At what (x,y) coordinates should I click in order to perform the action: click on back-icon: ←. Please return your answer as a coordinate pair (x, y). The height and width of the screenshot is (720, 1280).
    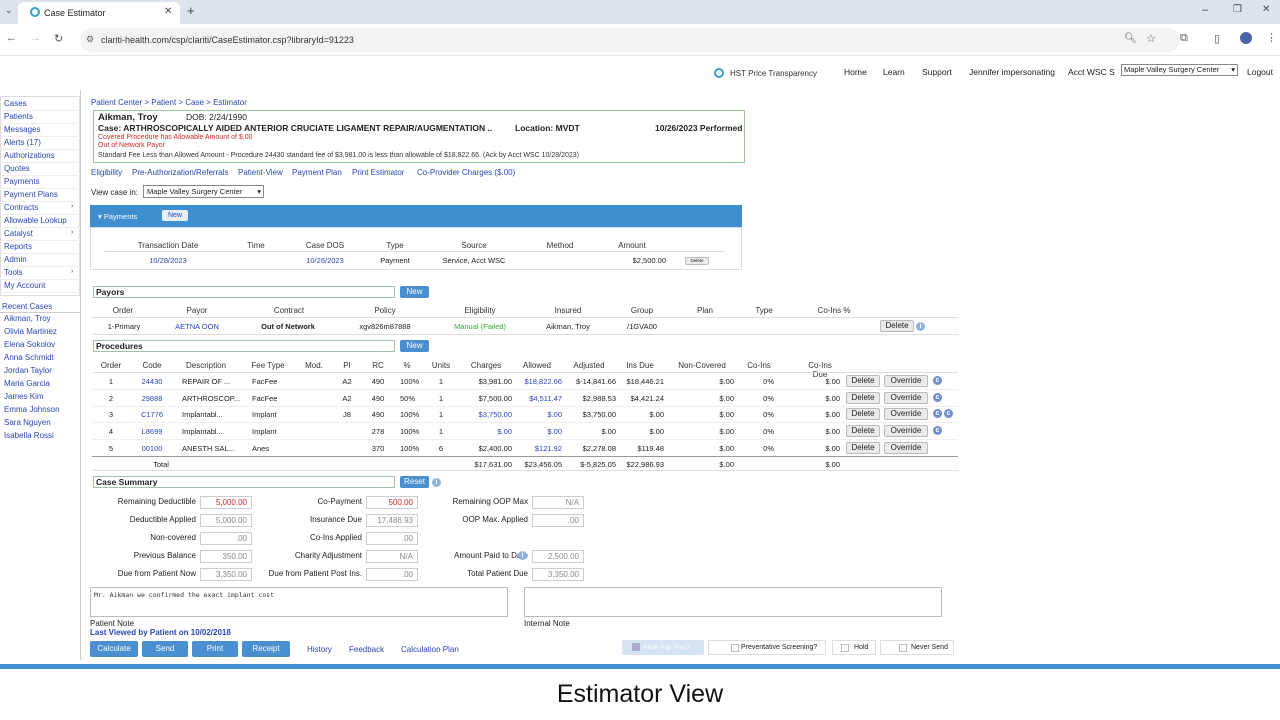
    Looking at the image, I should click on (11, 38).